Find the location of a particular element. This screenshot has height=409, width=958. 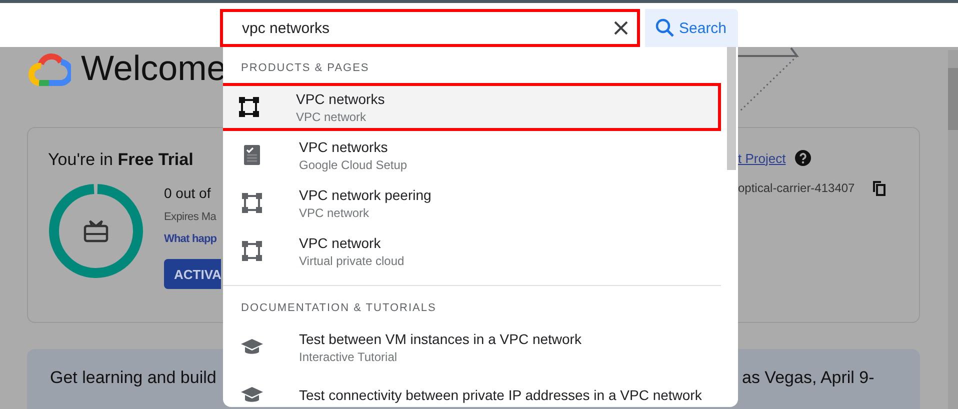

close-icon is located at coordinates (621, 28).